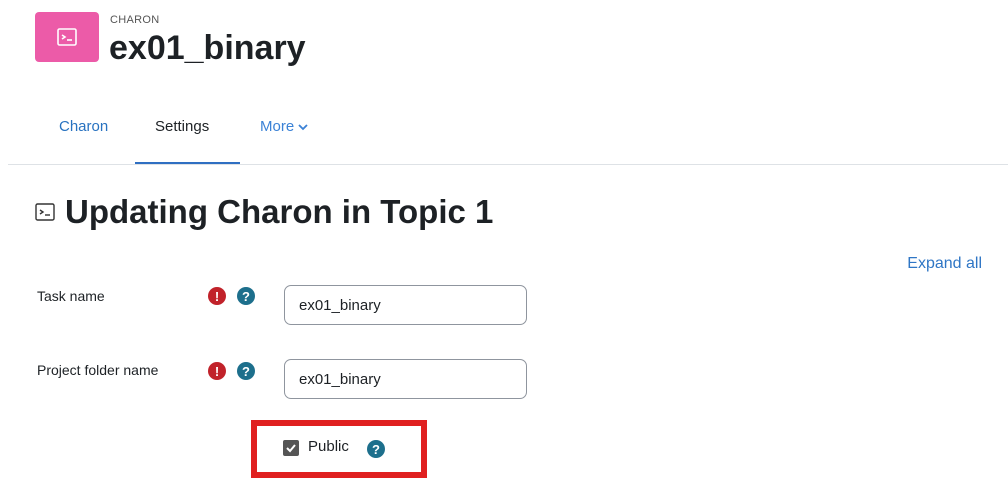  I want to click on page-heading: Updating Charon in Topic 1, so click(264, 212).